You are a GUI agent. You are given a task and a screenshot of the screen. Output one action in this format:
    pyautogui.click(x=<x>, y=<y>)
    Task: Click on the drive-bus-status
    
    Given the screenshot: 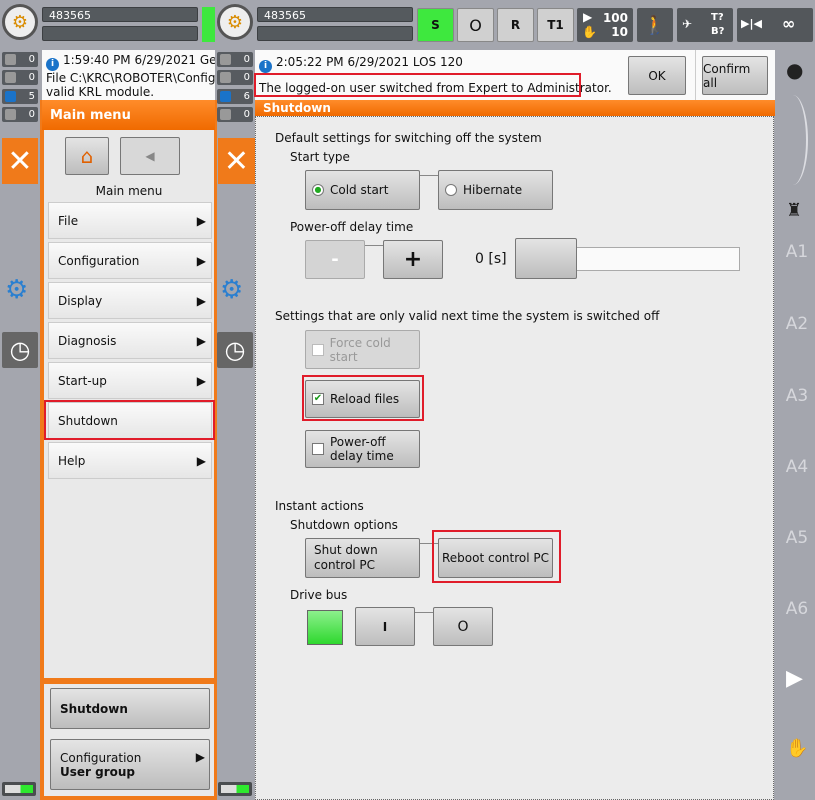 What is the action you would take?
    pyautogui.click(x=325, y=627)
    